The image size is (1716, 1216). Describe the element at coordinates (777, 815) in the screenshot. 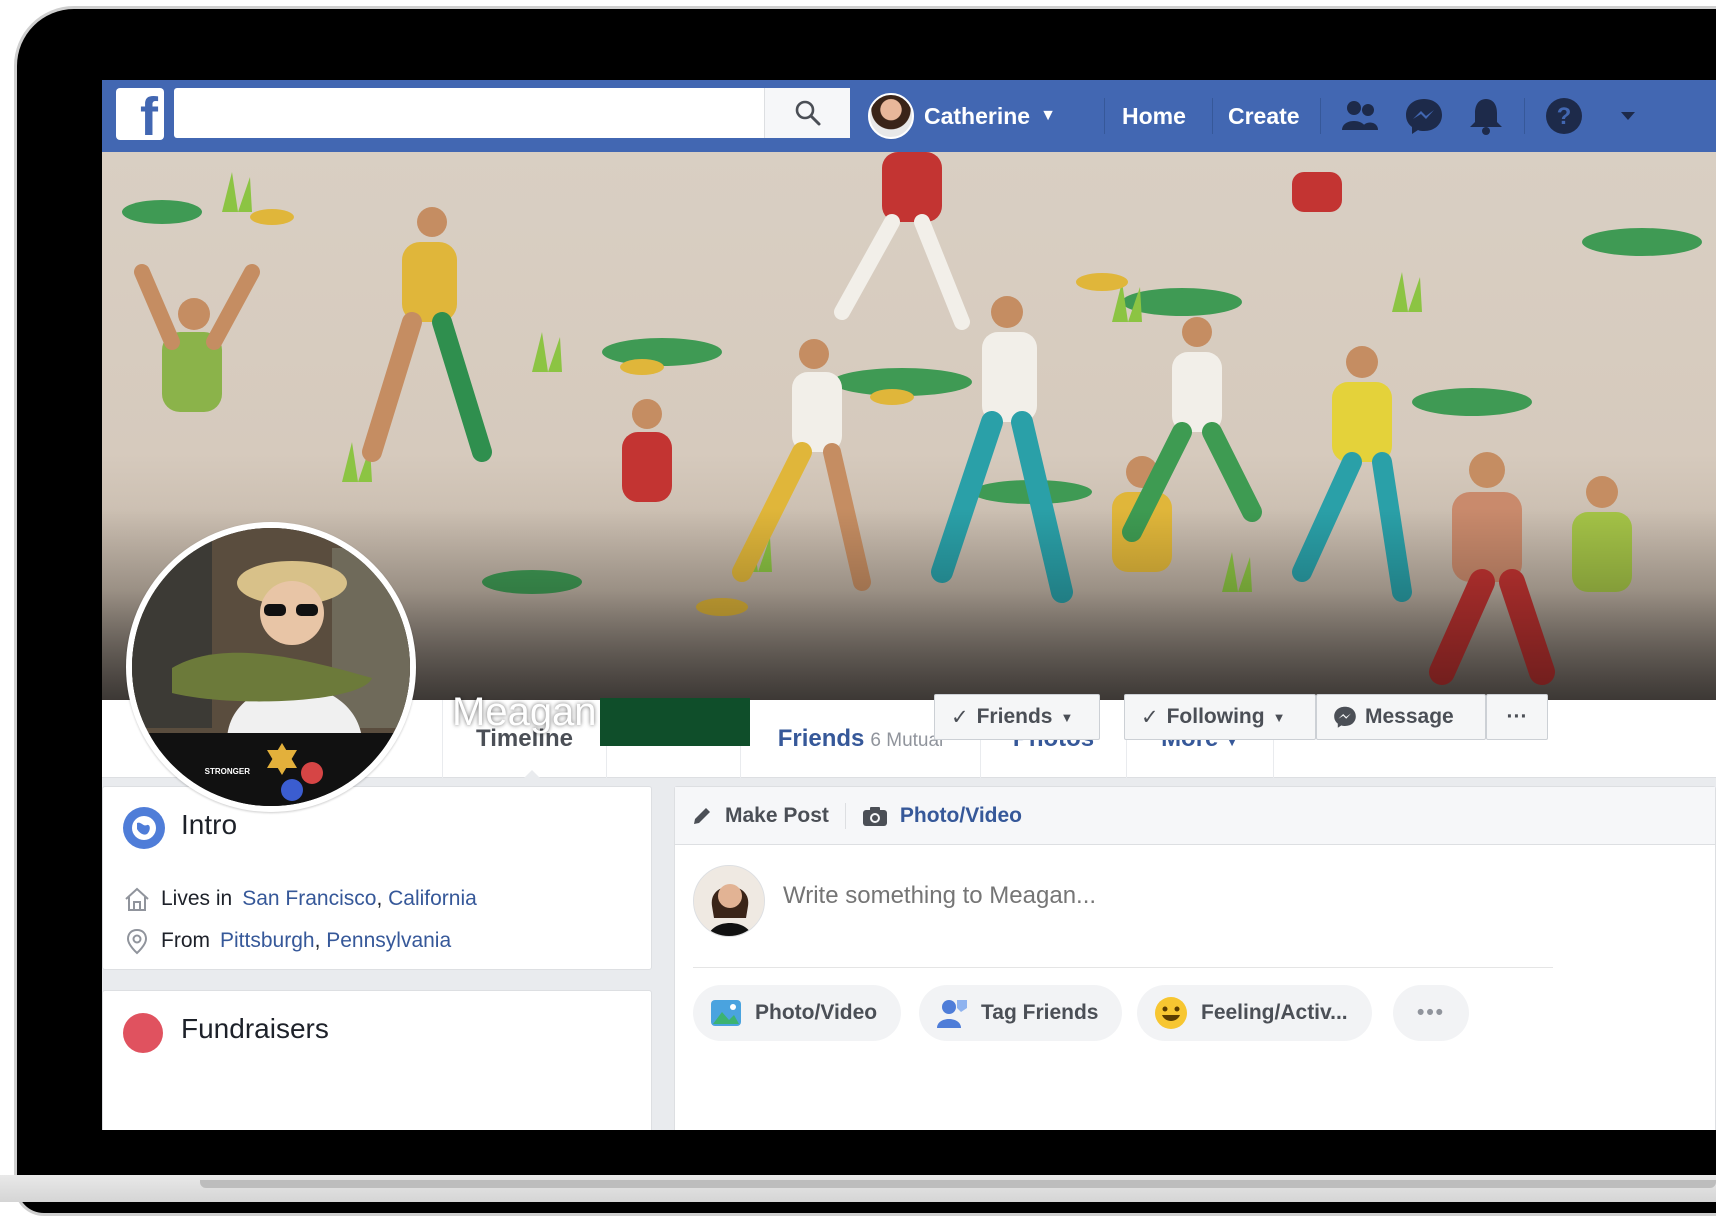

I see `make-post-label: Make Post` at that location.